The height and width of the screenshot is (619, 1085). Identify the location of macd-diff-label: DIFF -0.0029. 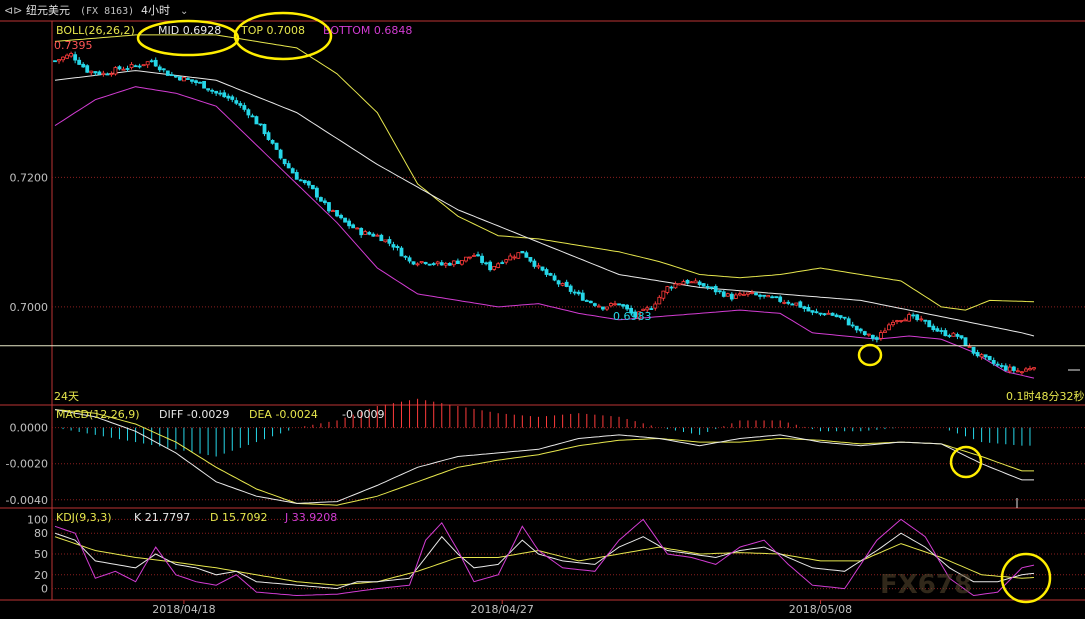
(194, 414).